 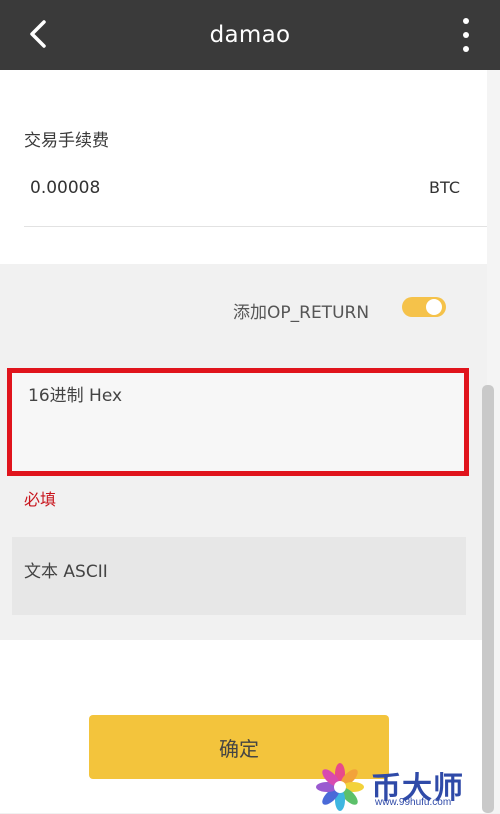 I want to click on page-title: damao, so click(x=250, y=35).